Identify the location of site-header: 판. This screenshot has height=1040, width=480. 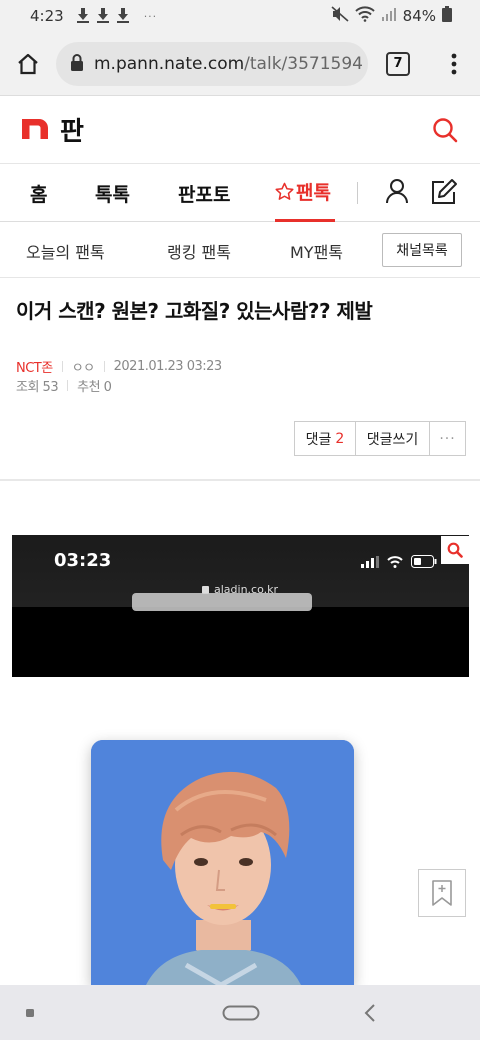
(240, 130).